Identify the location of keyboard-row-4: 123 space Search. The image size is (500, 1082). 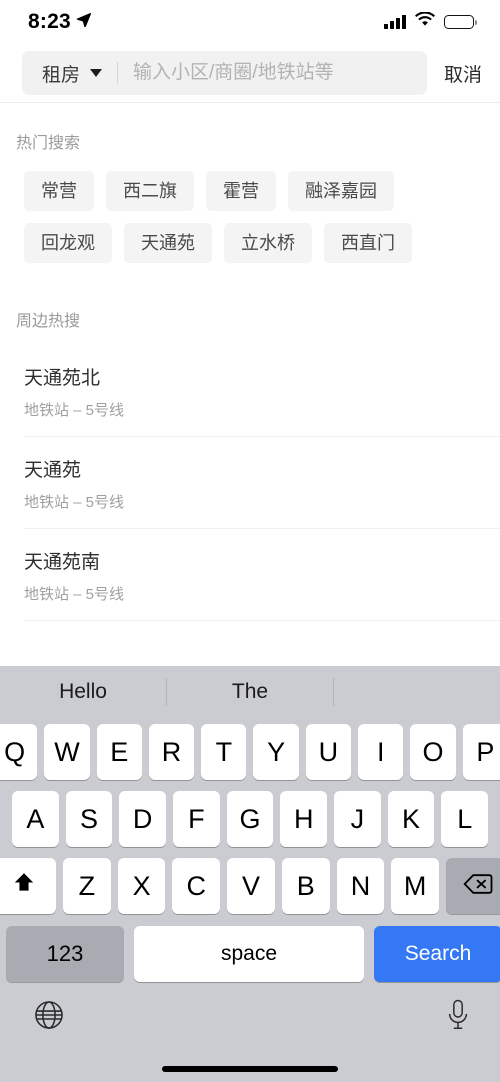
(250, 954).